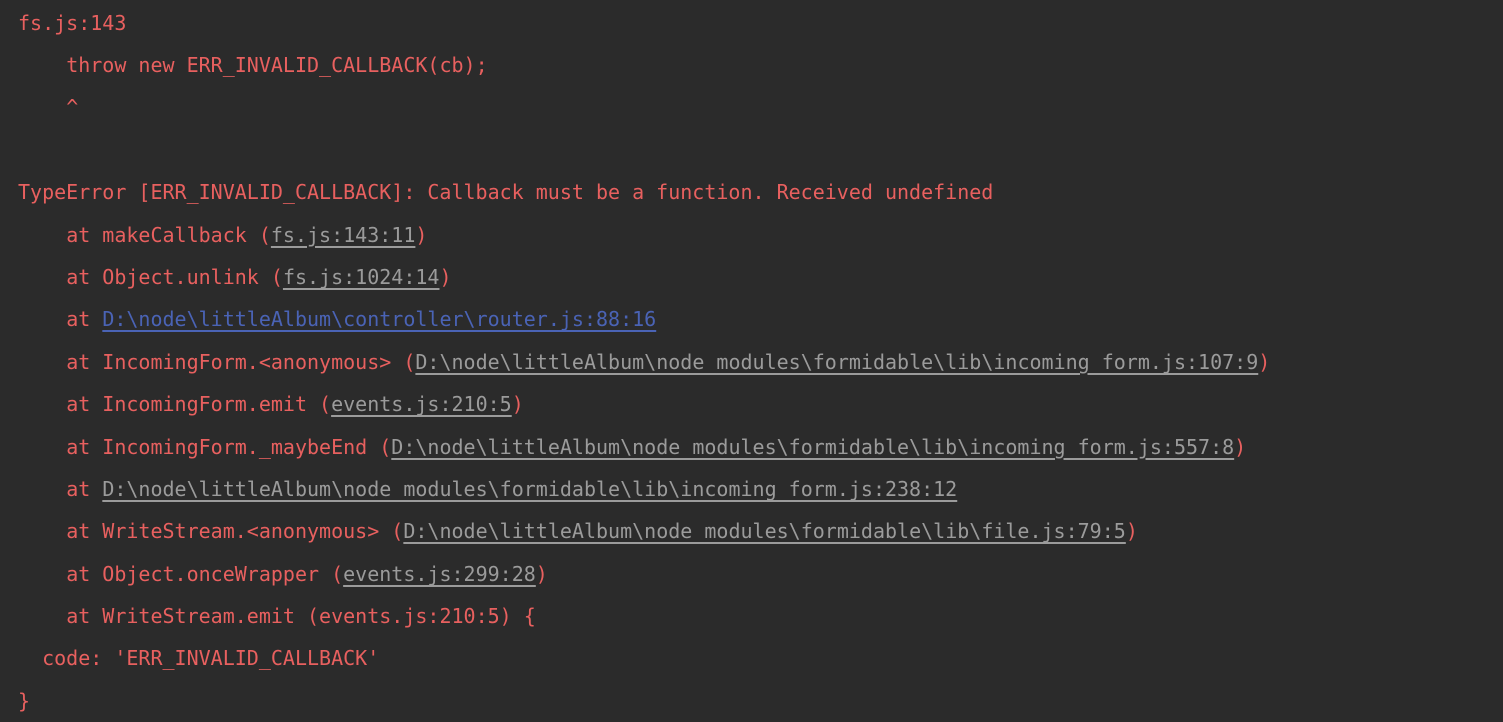  Describe the element at coordinates (751, 22) in the screenshot. I see `stack-trace-line: fs.js:143` at that location.